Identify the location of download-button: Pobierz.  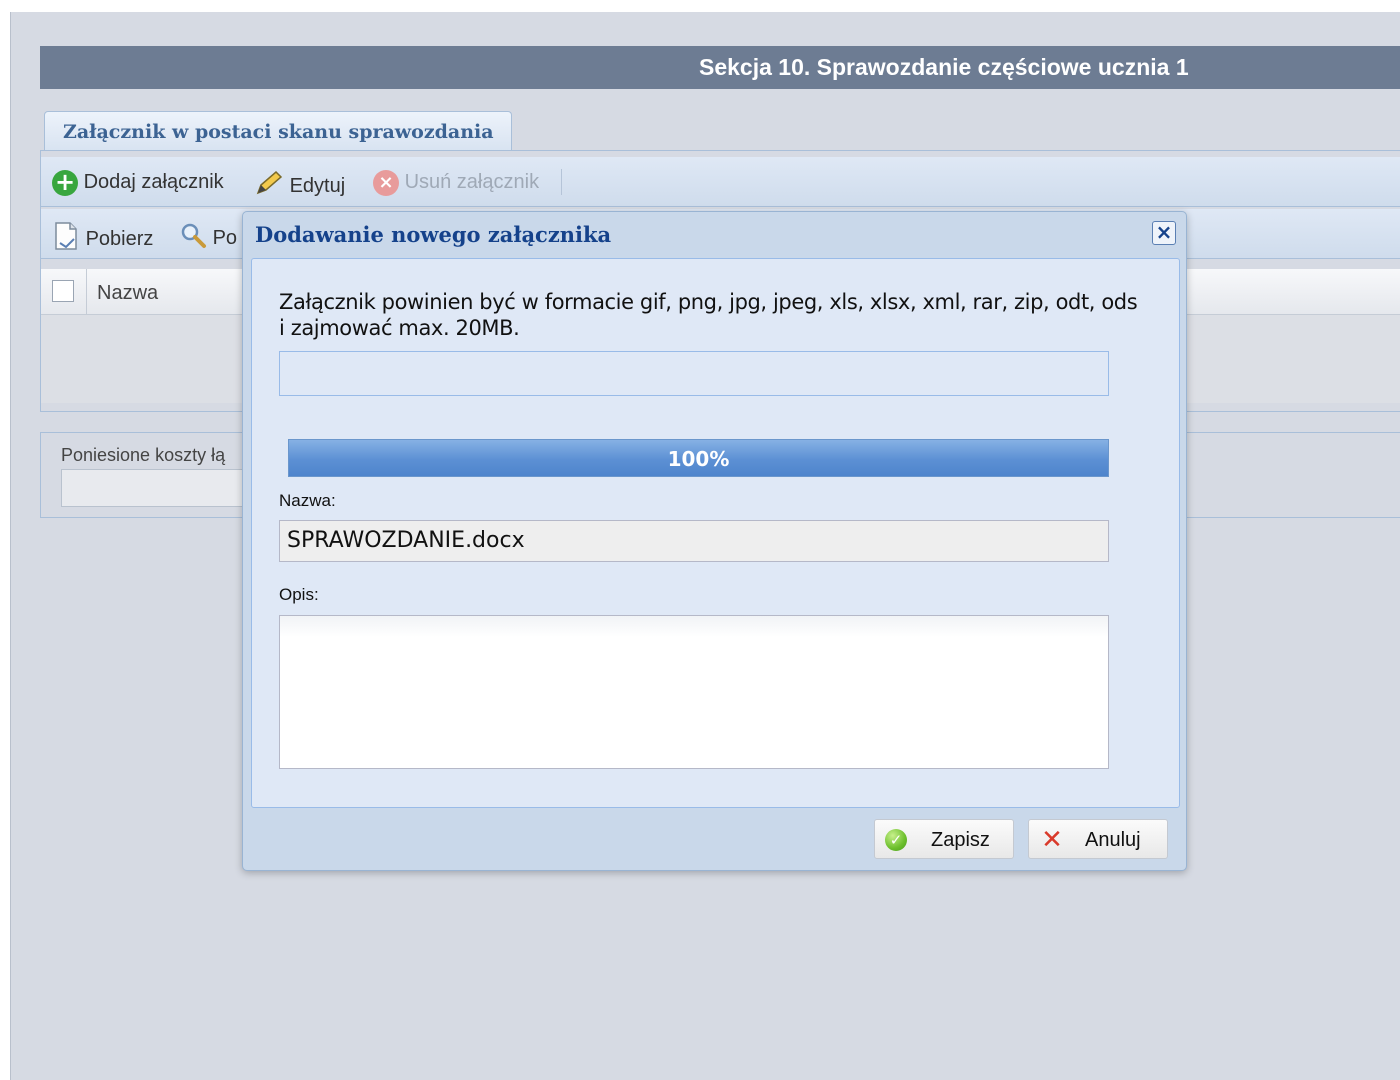
(103, 235).